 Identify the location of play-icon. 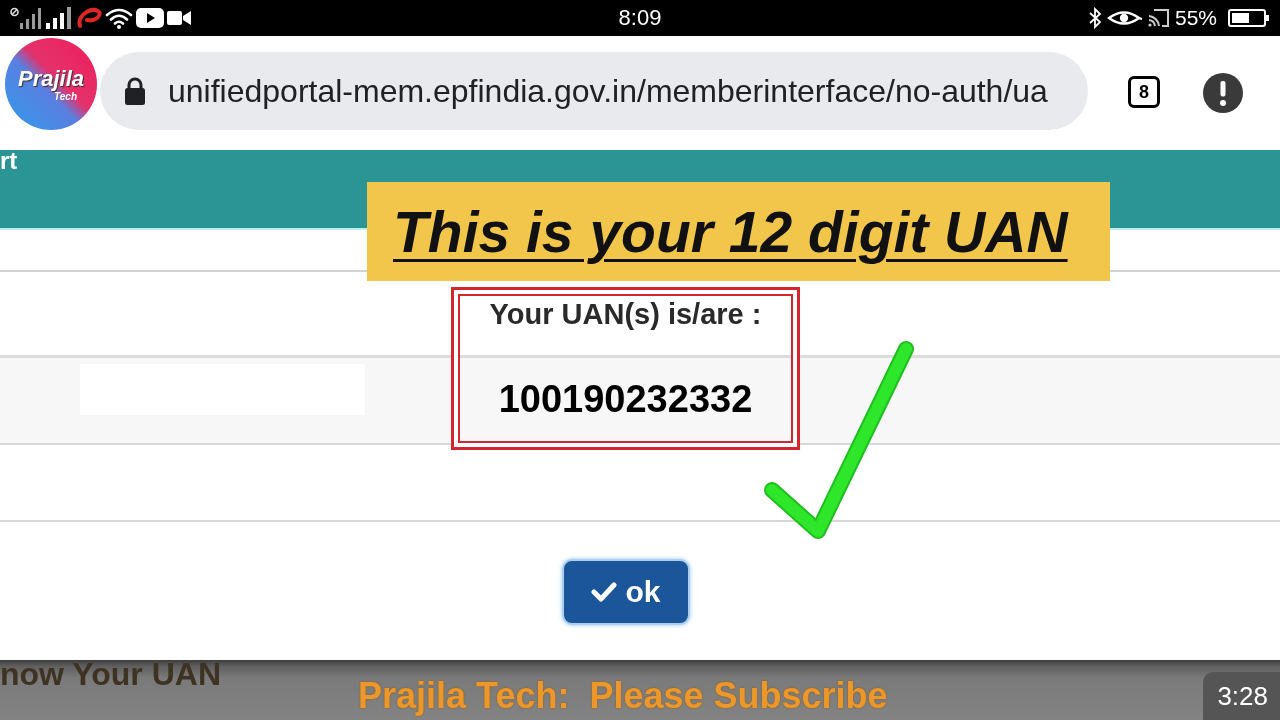
(150, 18).